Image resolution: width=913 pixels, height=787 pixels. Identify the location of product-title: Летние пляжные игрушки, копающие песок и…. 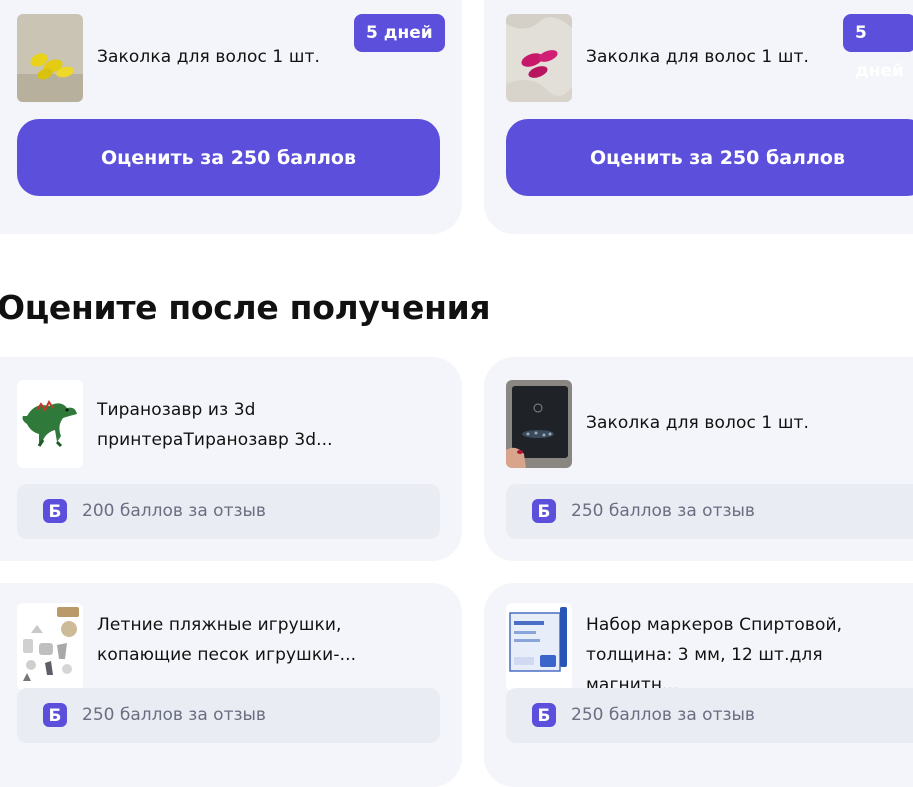
(226, 640).